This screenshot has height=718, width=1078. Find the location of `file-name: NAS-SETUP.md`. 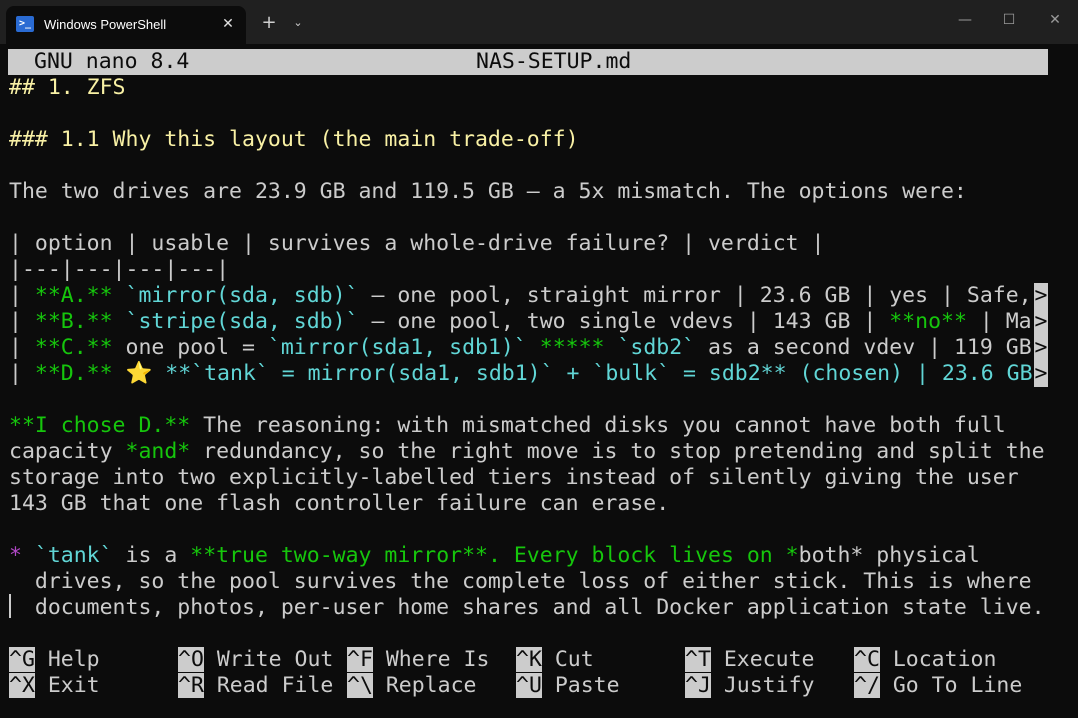

file-name: NAS-SETUP.md is located at coordinates (554, 61).